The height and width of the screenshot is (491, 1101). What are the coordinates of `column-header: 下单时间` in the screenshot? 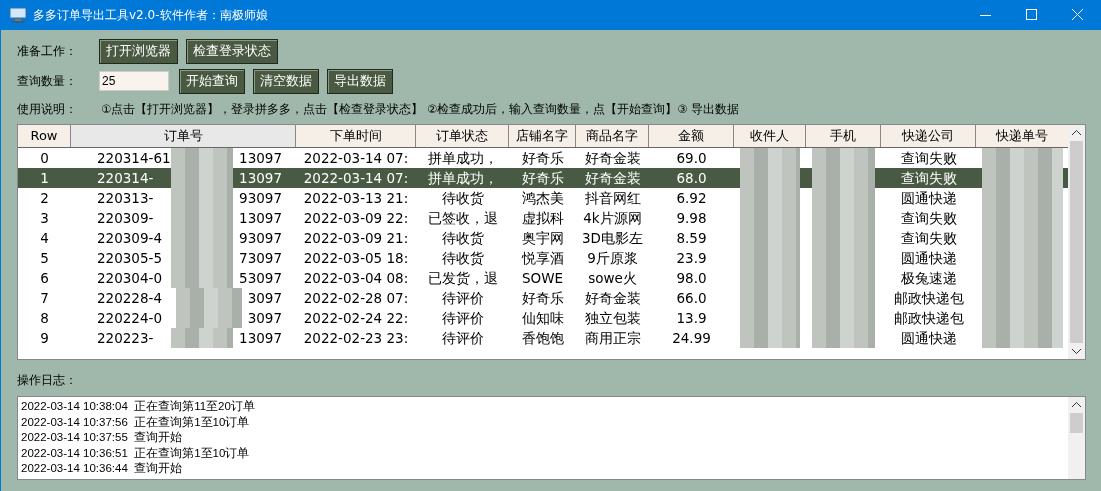 It's located at (356, 136).